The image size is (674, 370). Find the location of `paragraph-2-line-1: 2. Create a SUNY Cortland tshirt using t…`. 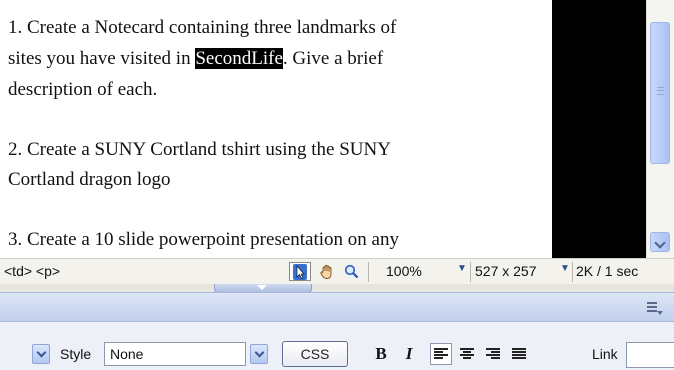

paragraph-2-line-1: 2. Create a SUNY Cortland tshirt using t… is located at coordinates (199, 149).